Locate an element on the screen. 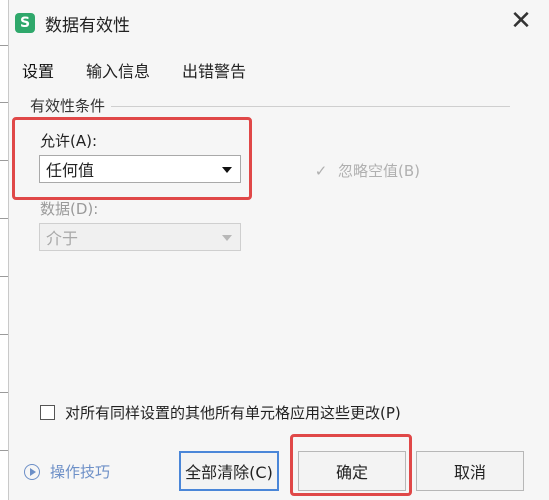 This screenshot has height=500, width=549. data-label: 数据(D): is located at coordinates (69, 209).